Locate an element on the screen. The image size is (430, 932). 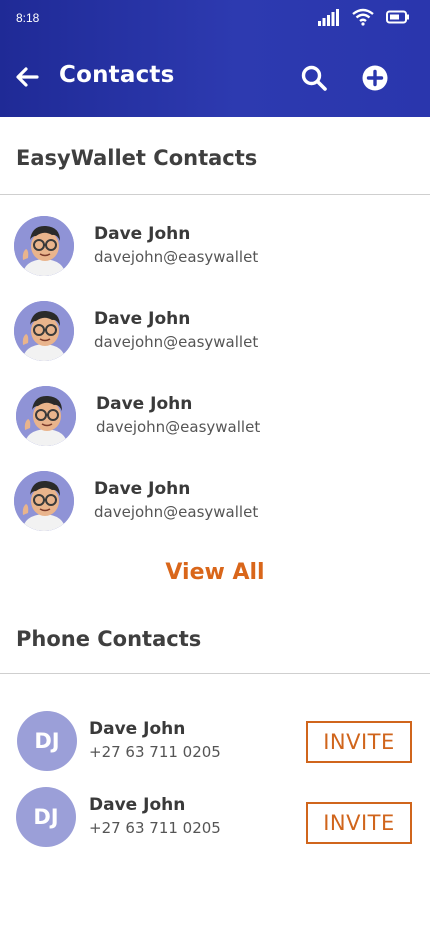
status-time: 8:18 is located at coordinates (28, 18).